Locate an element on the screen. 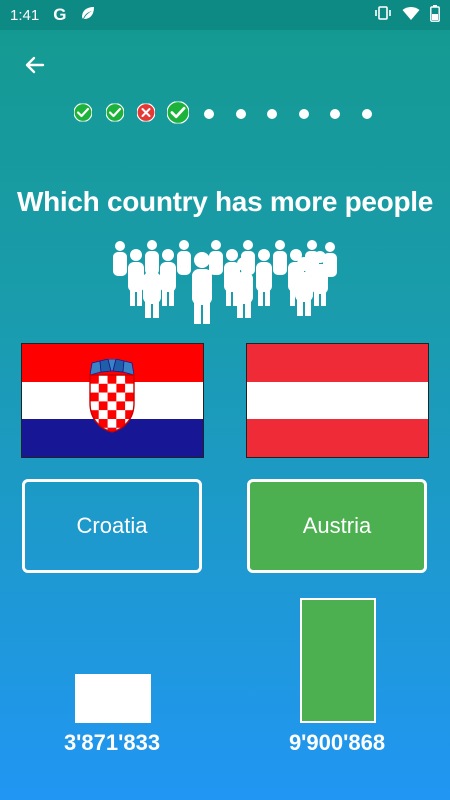  flag-croatia is located at coordinates (112, 400).